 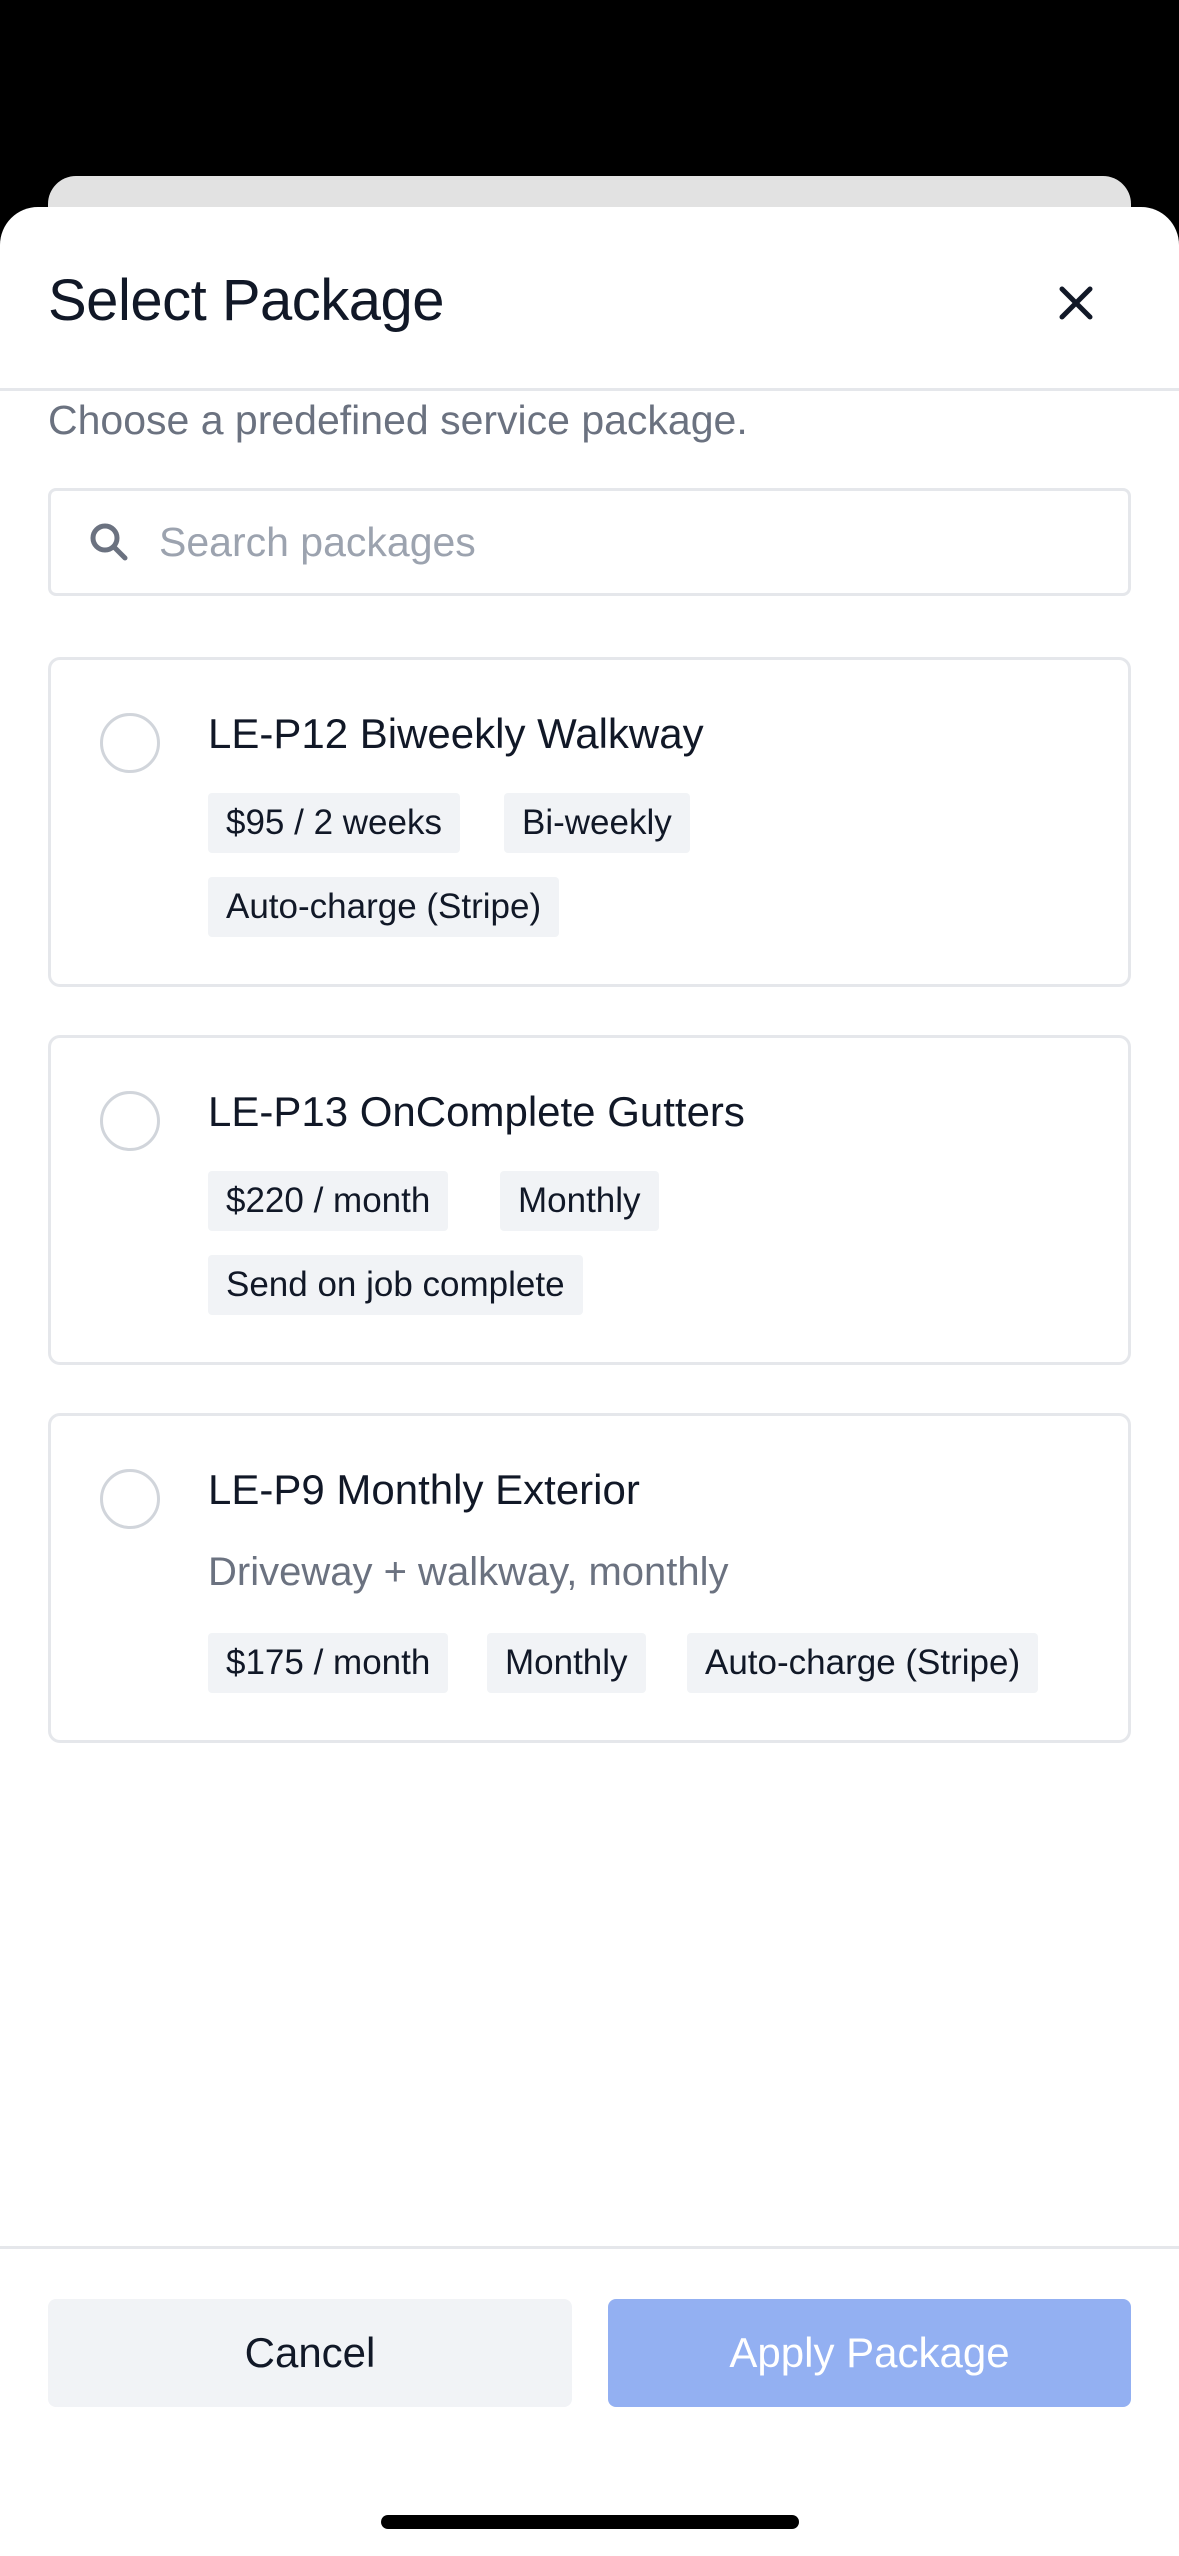 I want to click on close-icon, so click(x=1076, y=303).